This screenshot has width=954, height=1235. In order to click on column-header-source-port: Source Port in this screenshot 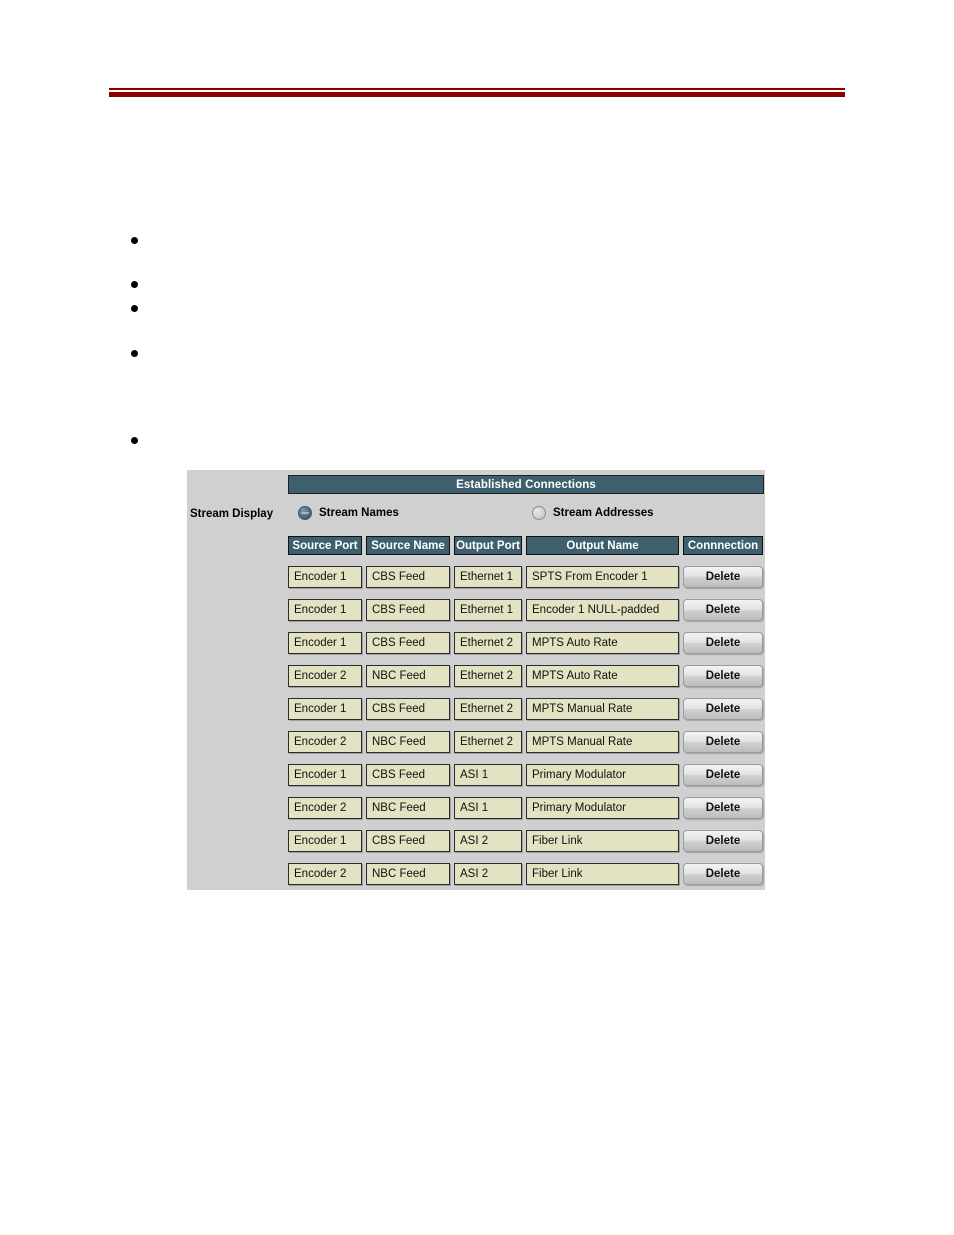, I will do `click(325, 545)`.